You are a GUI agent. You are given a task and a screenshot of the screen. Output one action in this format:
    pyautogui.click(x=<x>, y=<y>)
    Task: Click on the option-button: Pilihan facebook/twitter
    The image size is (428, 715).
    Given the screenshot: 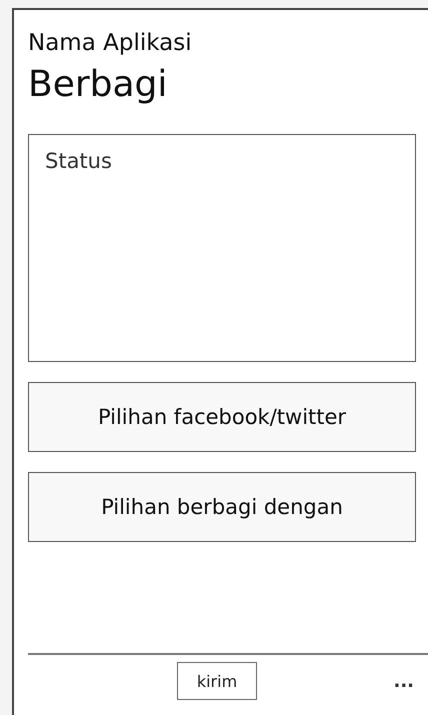 What is the action you would take?
    pyautogui.click(x=222, y=417)
    